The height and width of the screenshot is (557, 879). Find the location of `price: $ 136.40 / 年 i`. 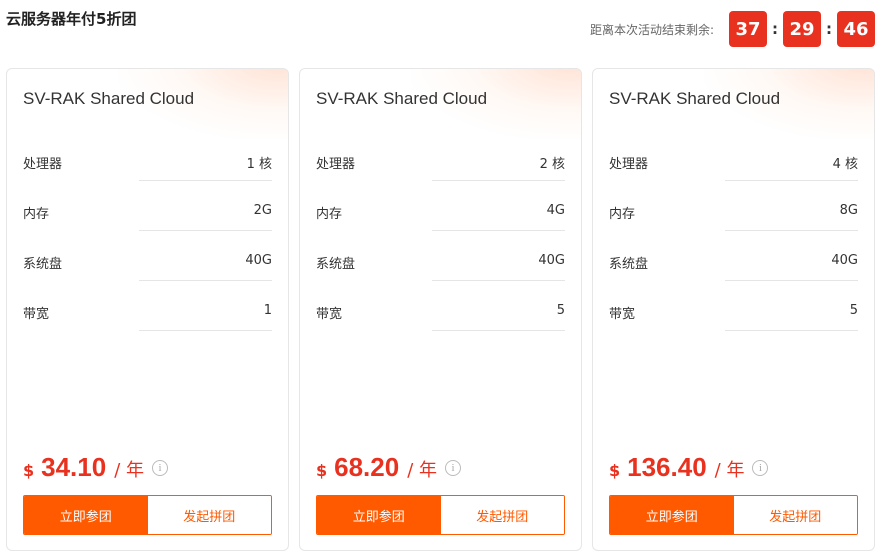

price: $ 136.40 / 年 i is located at coordinates (689, 467).